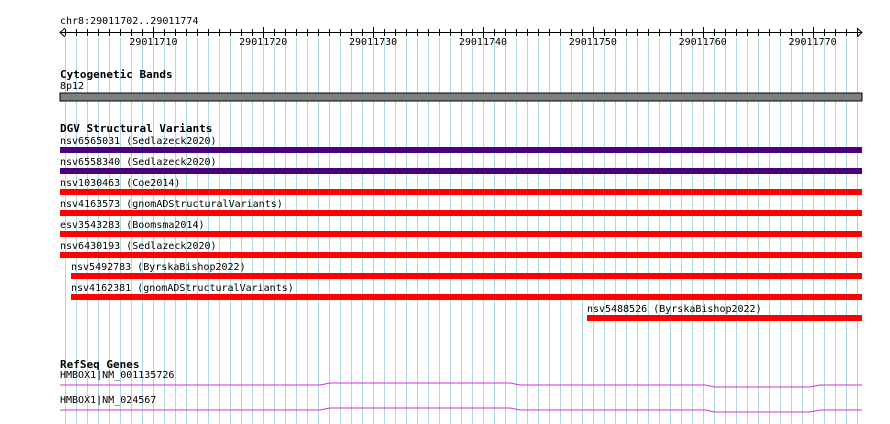  What do you see at coordinates (138, 163) in the screenshot?
I see `sv-feature-label: nsv6558340 (Sedlazeck2020)` at bounding box center [138, 163].